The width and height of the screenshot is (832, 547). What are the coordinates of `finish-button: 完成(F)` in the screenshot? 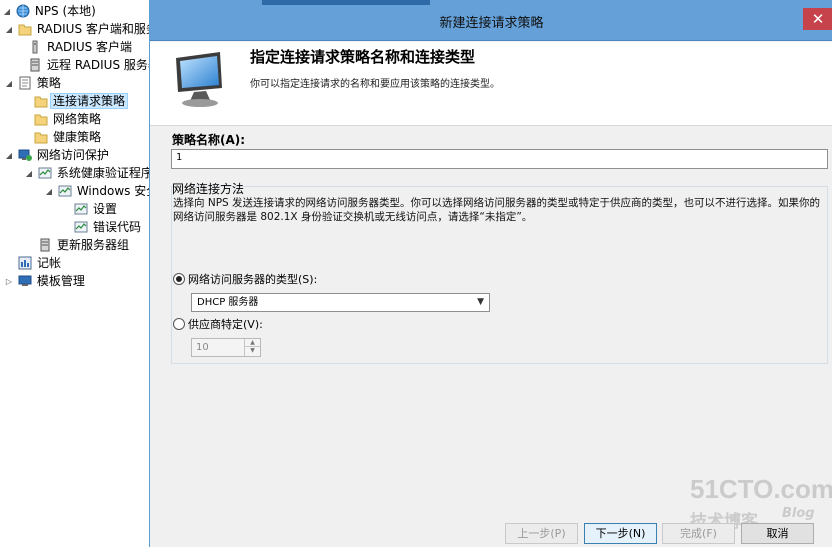 It's located at (698, 533).